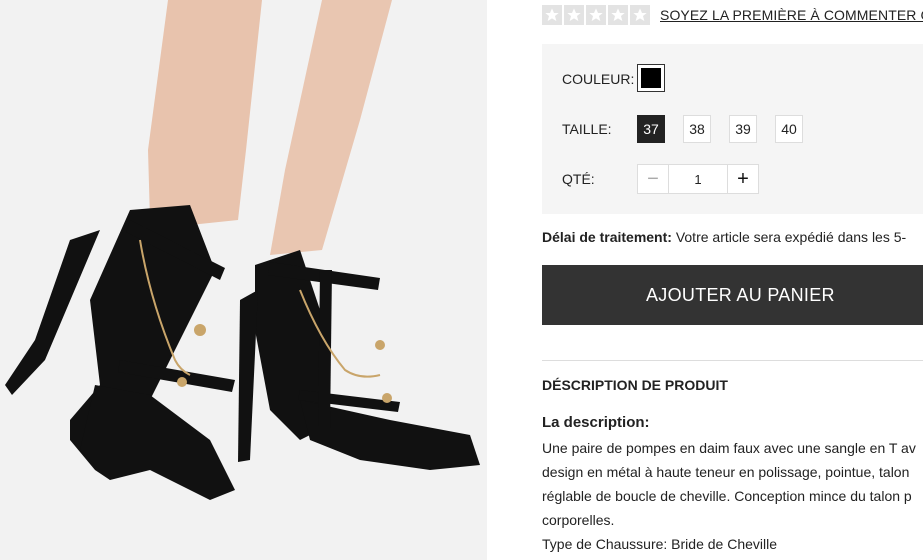  What do you see at coordinates (742, 179) in the screenshot?
I see `quantity-increase-button: +` at bounding box center [742, 179].